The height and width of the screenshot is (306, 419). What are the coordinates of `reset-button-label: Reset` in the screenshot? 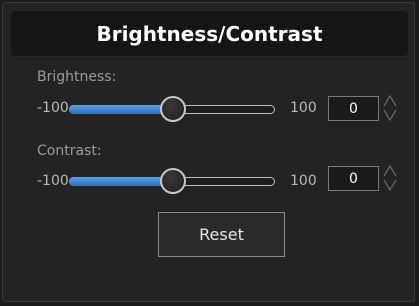 It's located at (221, 234).